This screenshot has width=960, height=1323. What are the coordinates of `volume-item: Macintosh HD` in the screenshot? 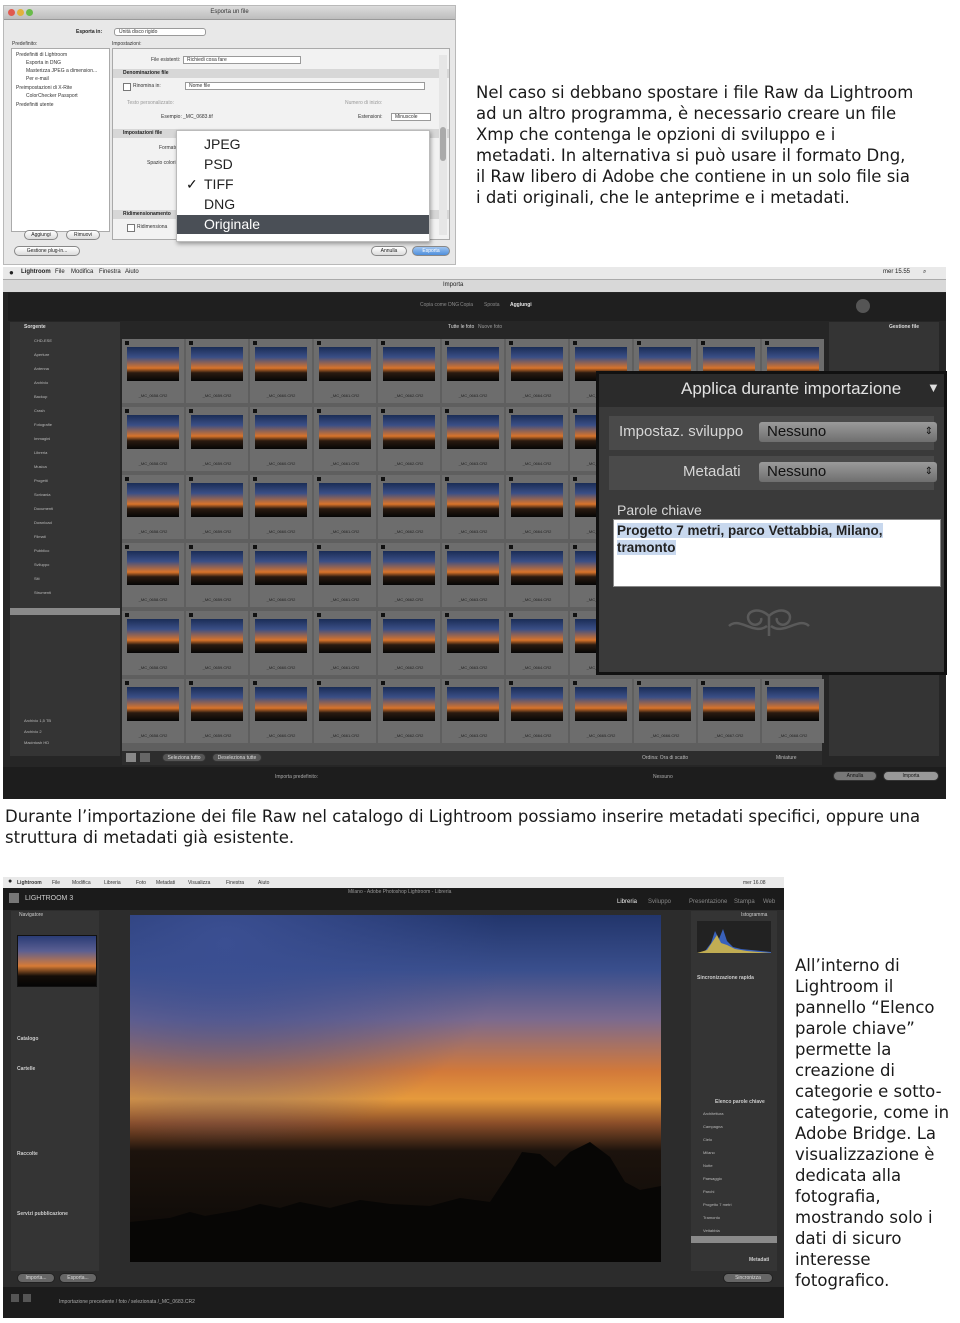 It's located at (36, 742).